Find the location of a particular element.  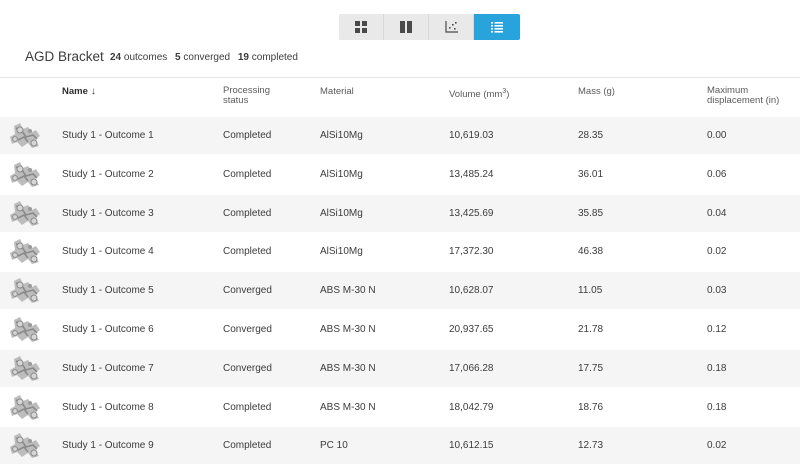

column-header-status: Processing status is located at coordinates (246, 96).